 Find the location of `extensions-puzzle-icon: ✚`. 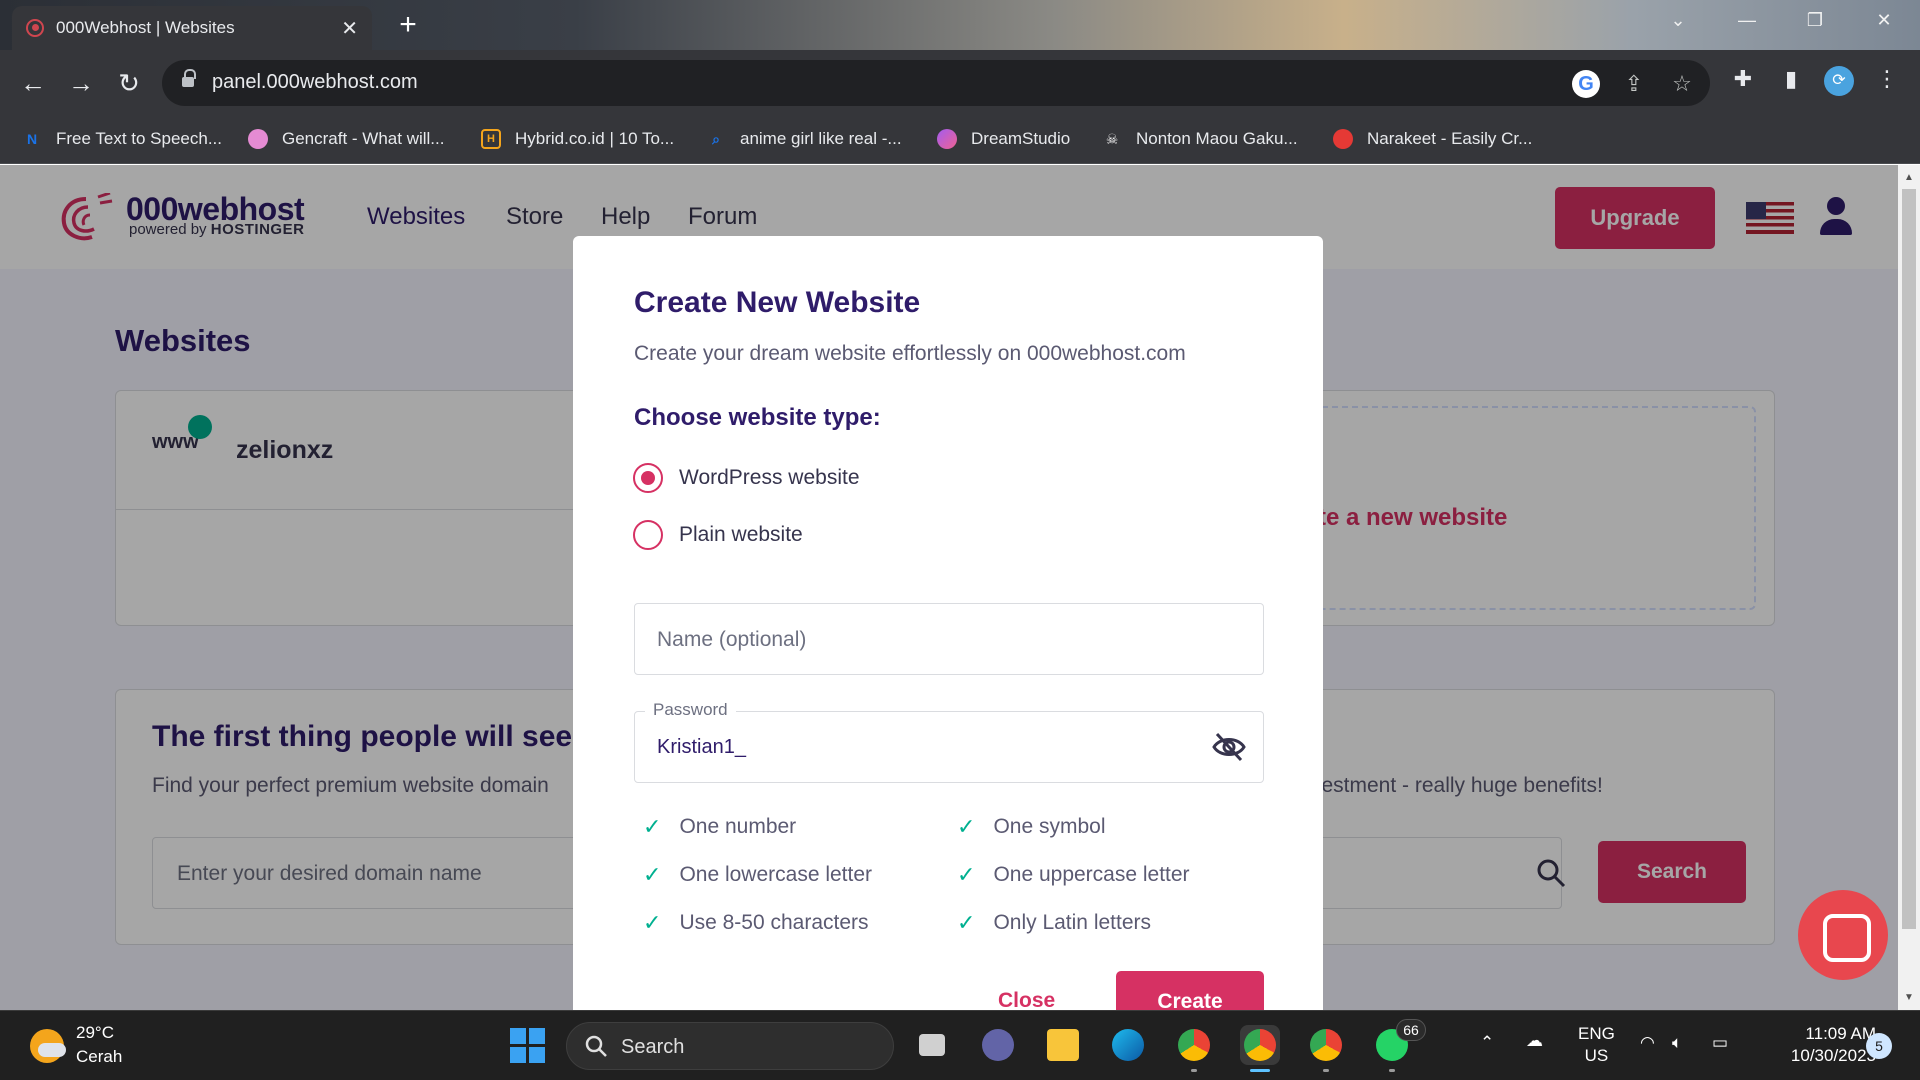

extensions-puzzle-icon: ✚ is located at coordinates (1743, 79).